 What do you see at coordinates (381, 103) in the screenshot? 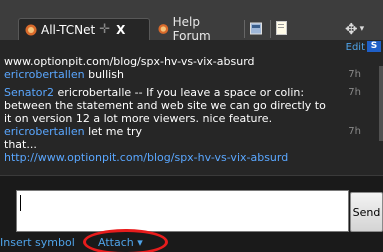
I see `scrollbar` at bounding box center [381, 103].